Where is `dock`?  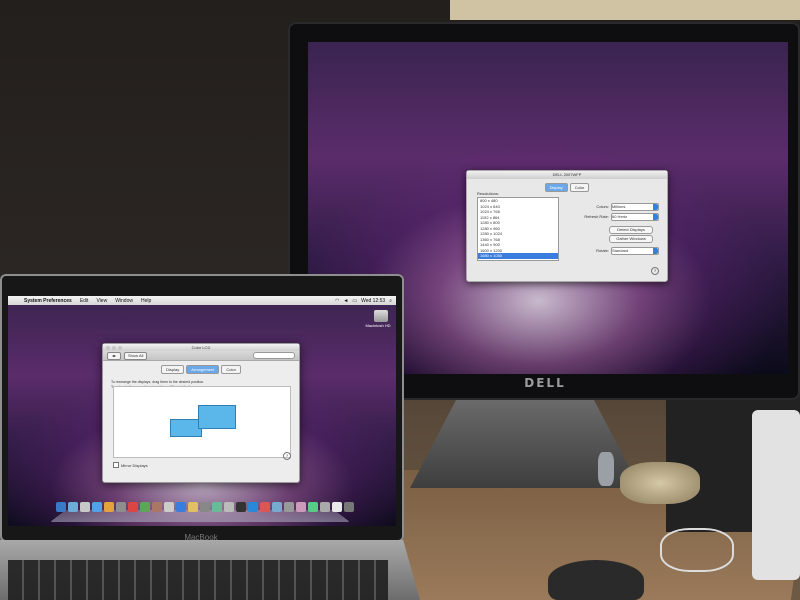
dock is located at coordinates (200, 516).